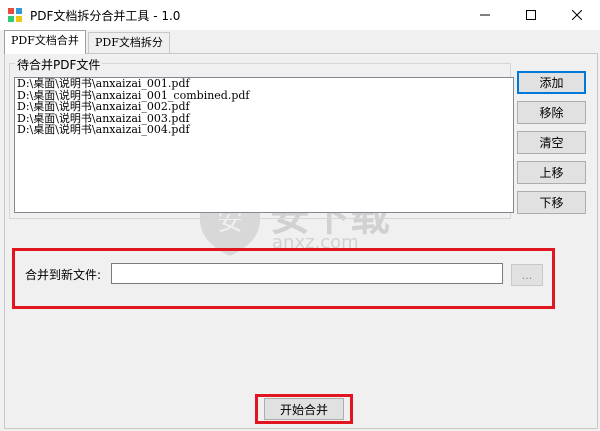 This screenshot has width=600, height=431. I want to click on start-merge-button: 开始合并, so click(304, 409).